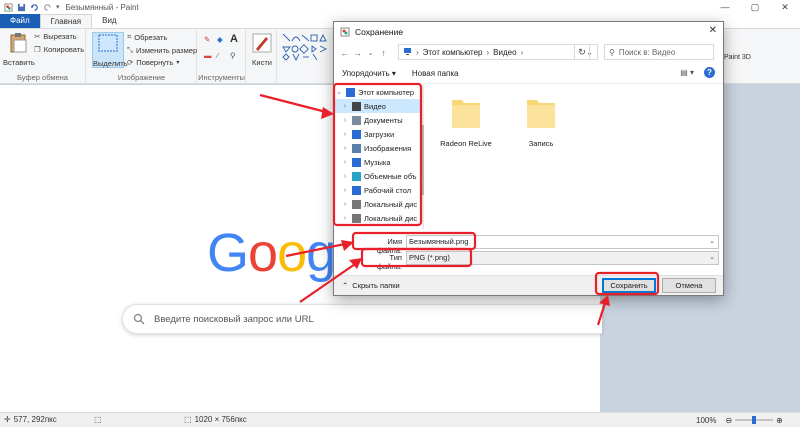 This screenshot has width=800, height=427. What do you see at coordinates (19, 49) in the screenshot?
I see `paste-button: Вставить` at bounding box center [19, 49].